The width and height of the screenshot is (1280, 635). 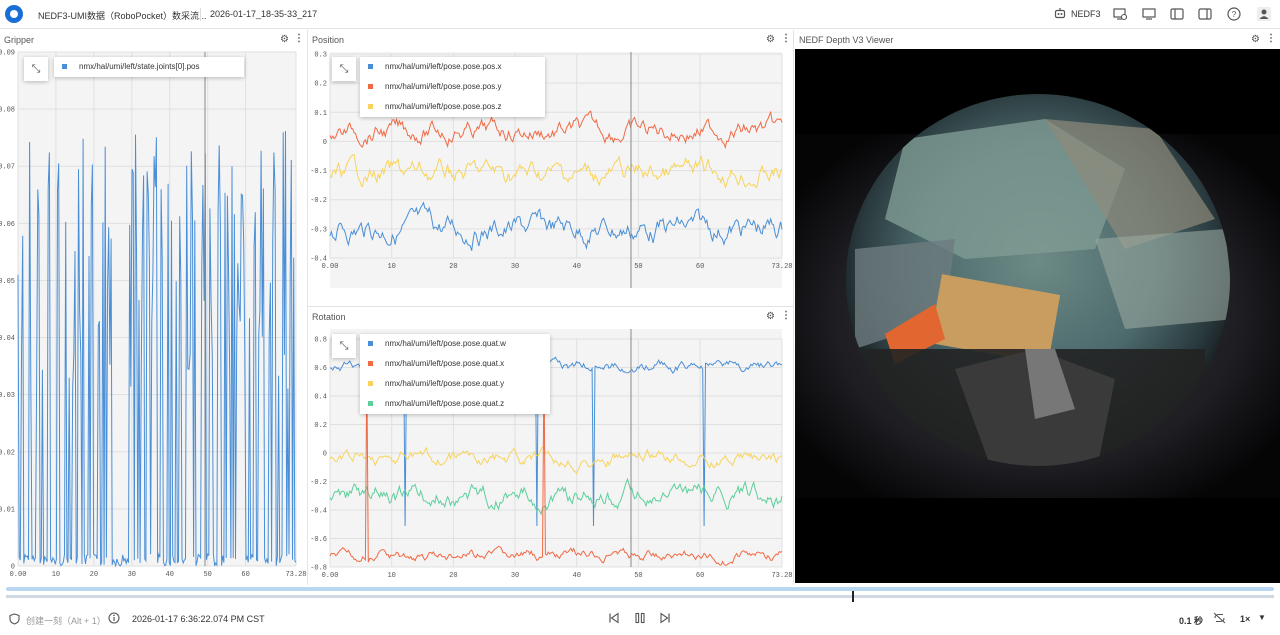 I want to click on x-tick-label: 40, so click(x=577, y=267).